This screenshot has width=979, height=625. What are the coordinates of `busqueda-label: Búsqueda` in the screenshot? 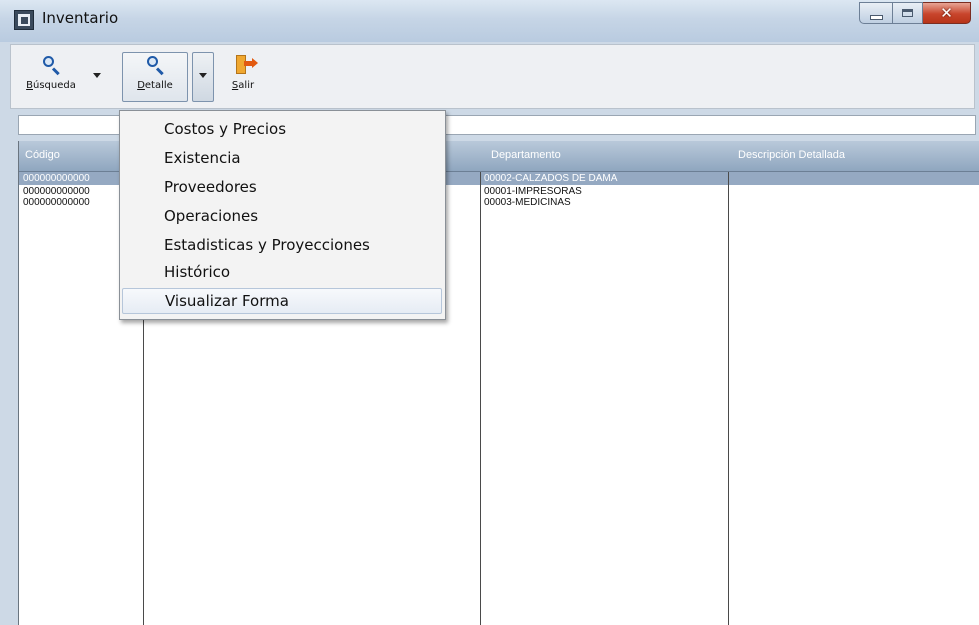 It's located at (51, 85).